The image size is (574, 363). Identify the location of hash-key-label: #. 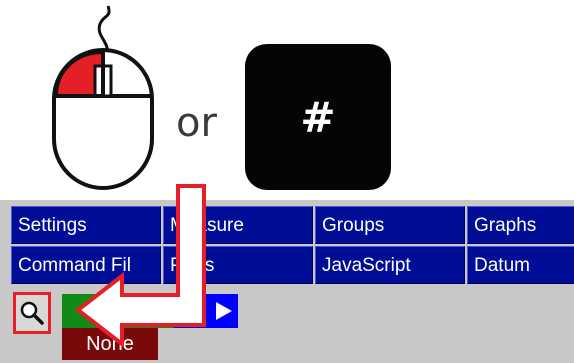
(318, 117).